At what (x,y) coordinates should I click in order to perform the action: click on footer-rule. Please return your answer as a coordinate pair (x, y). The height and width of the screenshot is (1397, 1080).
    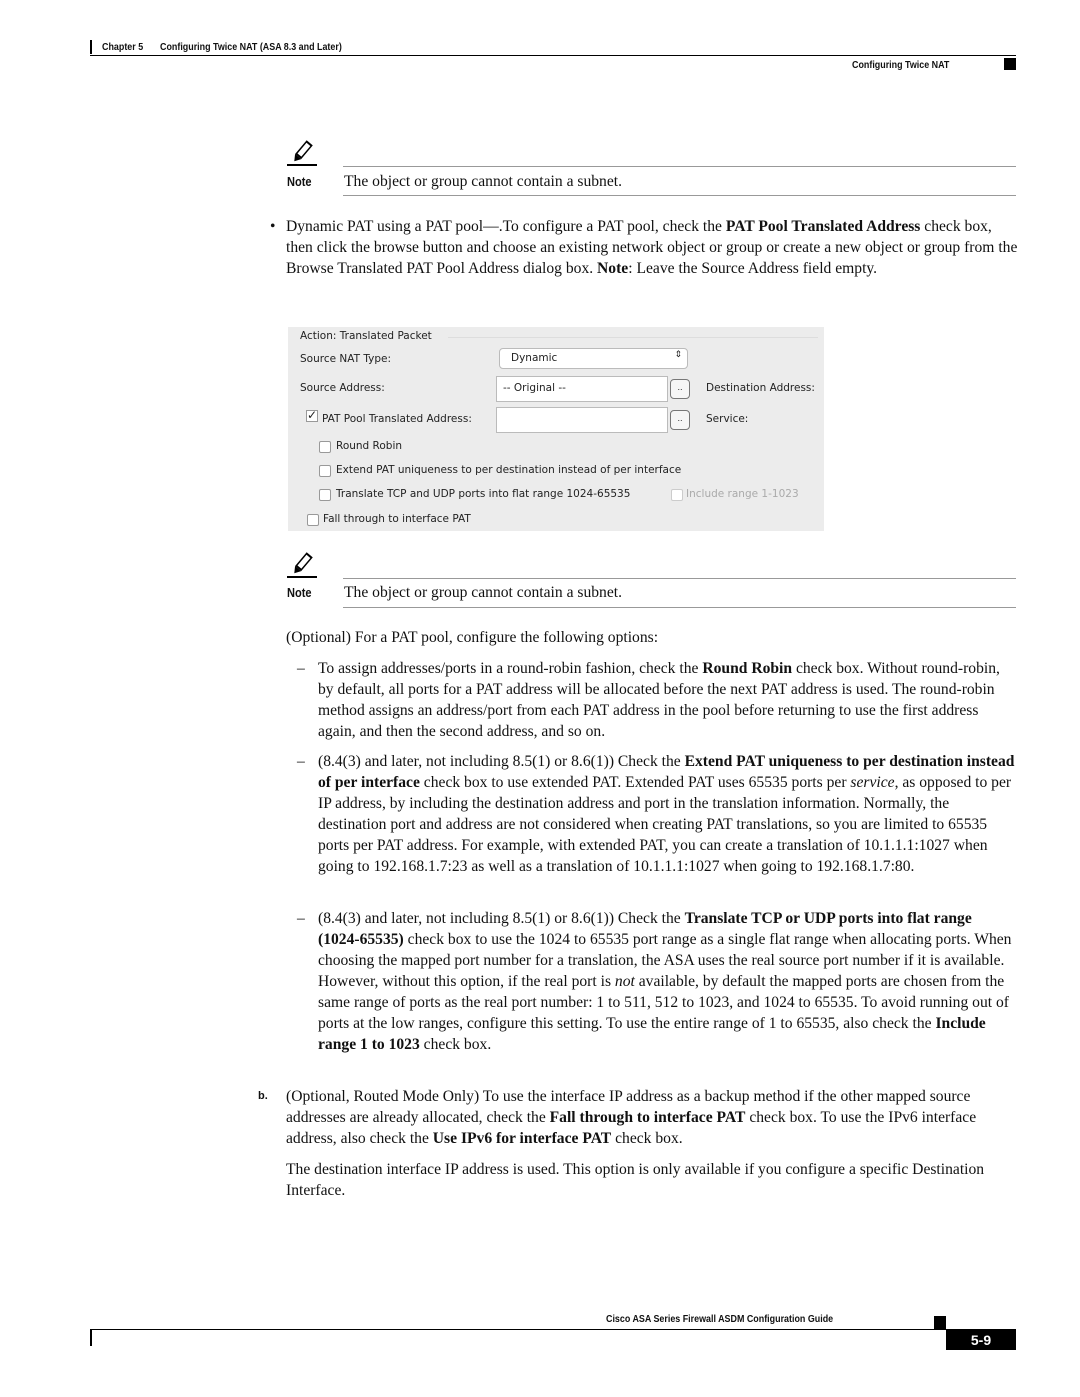
    Looking at the image, I should click on (553, 1329).